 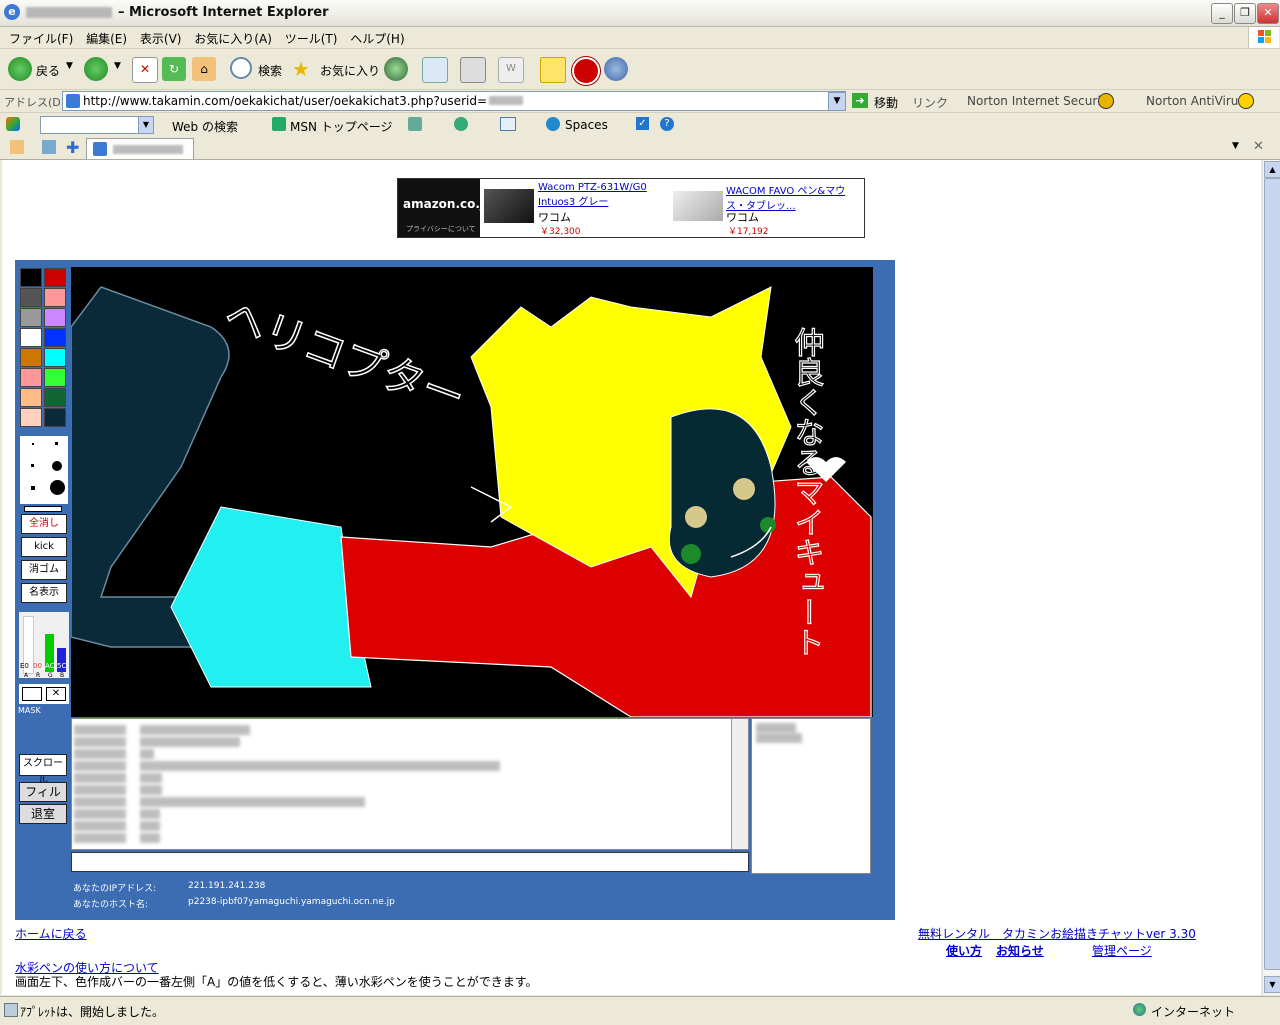 What do you see at coordinates (553, 70) in the screenshot?
I see `note-icon` at bounding box center [553, 70].